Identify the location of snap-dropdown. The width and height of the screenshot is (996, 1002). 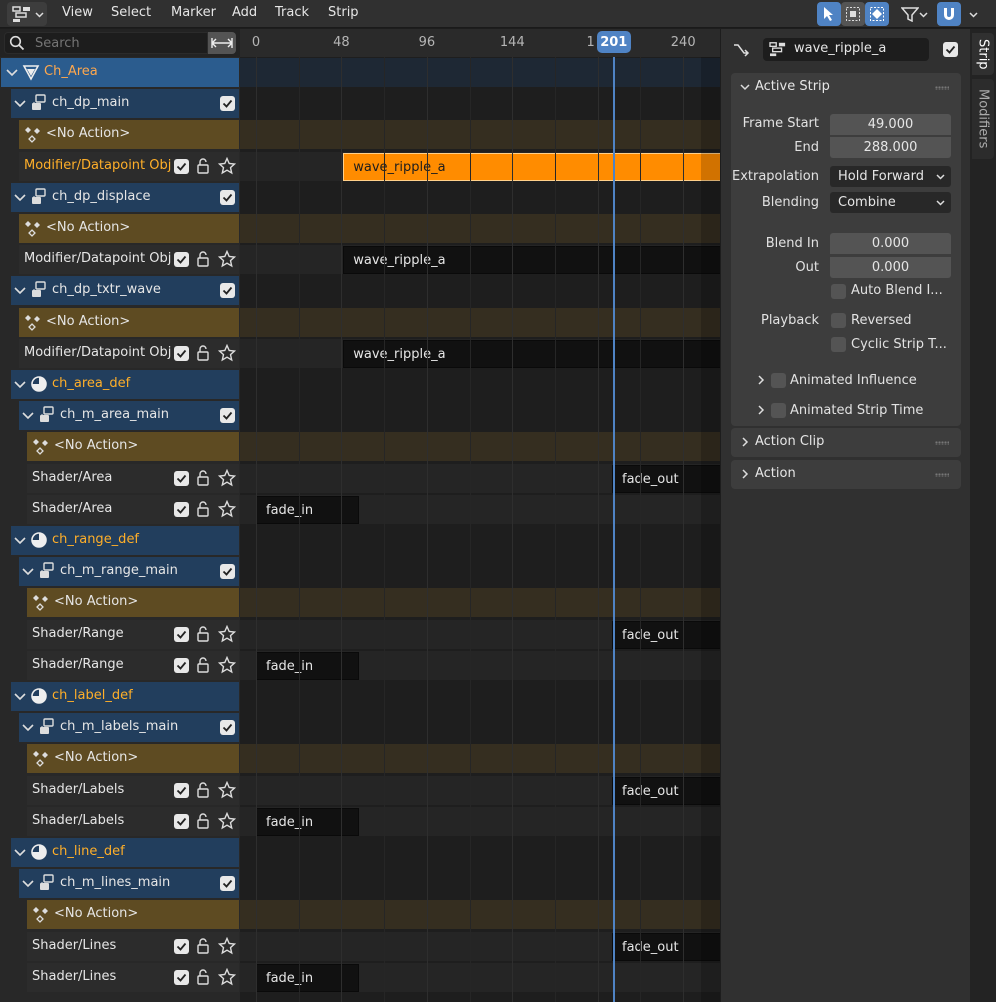
(973, 14).